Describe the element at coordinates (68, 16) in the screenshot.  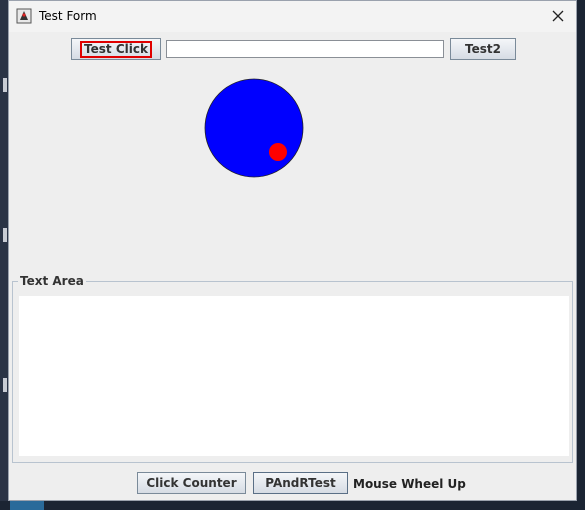
I see `window-title: Test Form` at that location.